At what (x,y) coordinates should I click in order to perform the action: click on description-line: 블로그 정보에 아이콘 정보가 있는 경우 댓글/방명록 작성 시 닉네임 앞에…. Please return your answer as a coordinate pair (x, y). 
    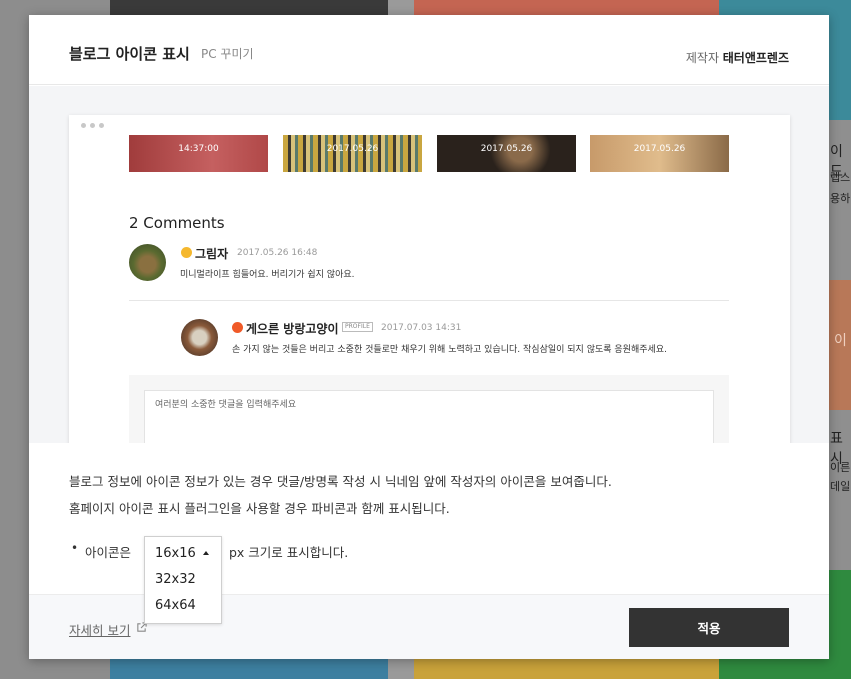
    Looking at the image, I should click on (340, 481).